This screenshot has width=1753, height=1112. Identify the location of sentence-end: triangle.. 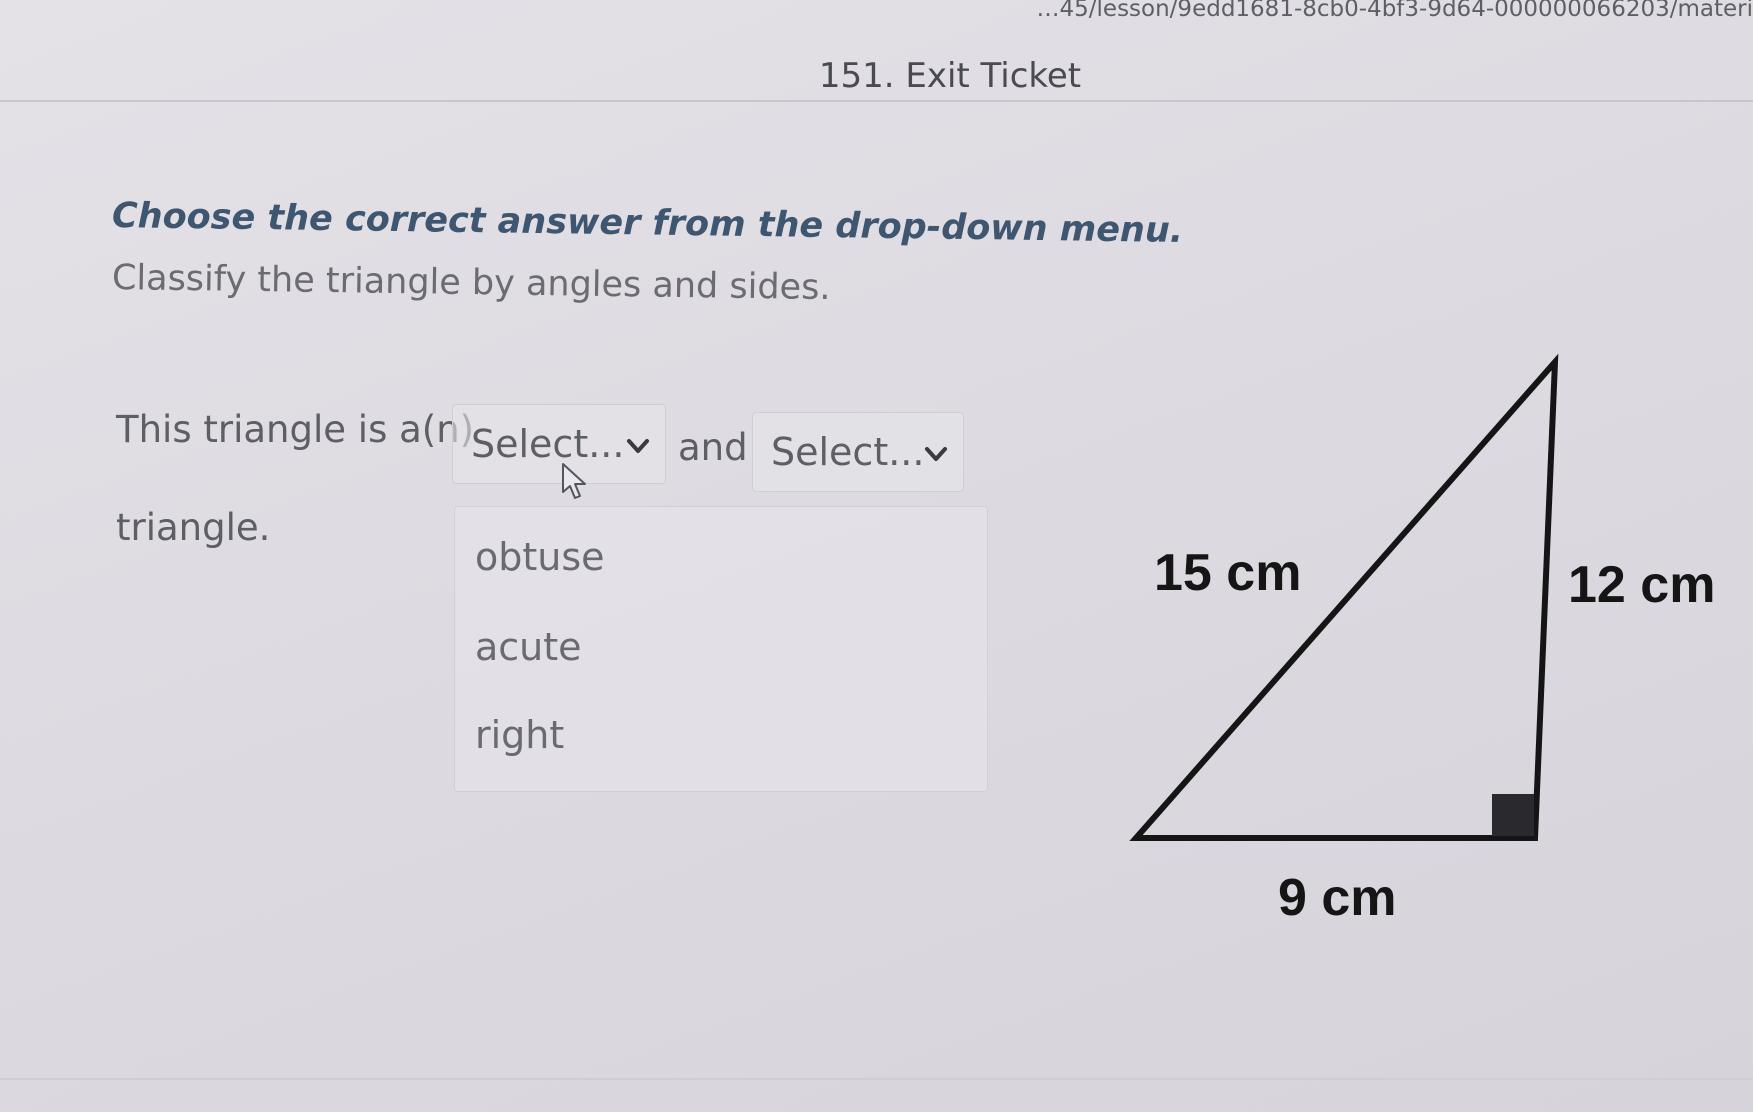
(193, 527).